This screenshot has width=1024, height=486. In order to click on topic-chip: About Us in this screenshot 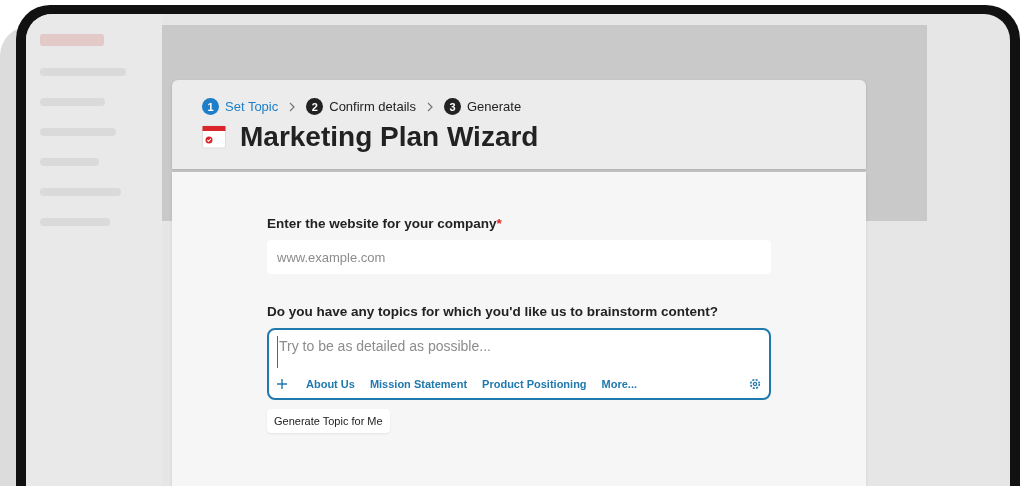, I will do `click(330, 384)`.